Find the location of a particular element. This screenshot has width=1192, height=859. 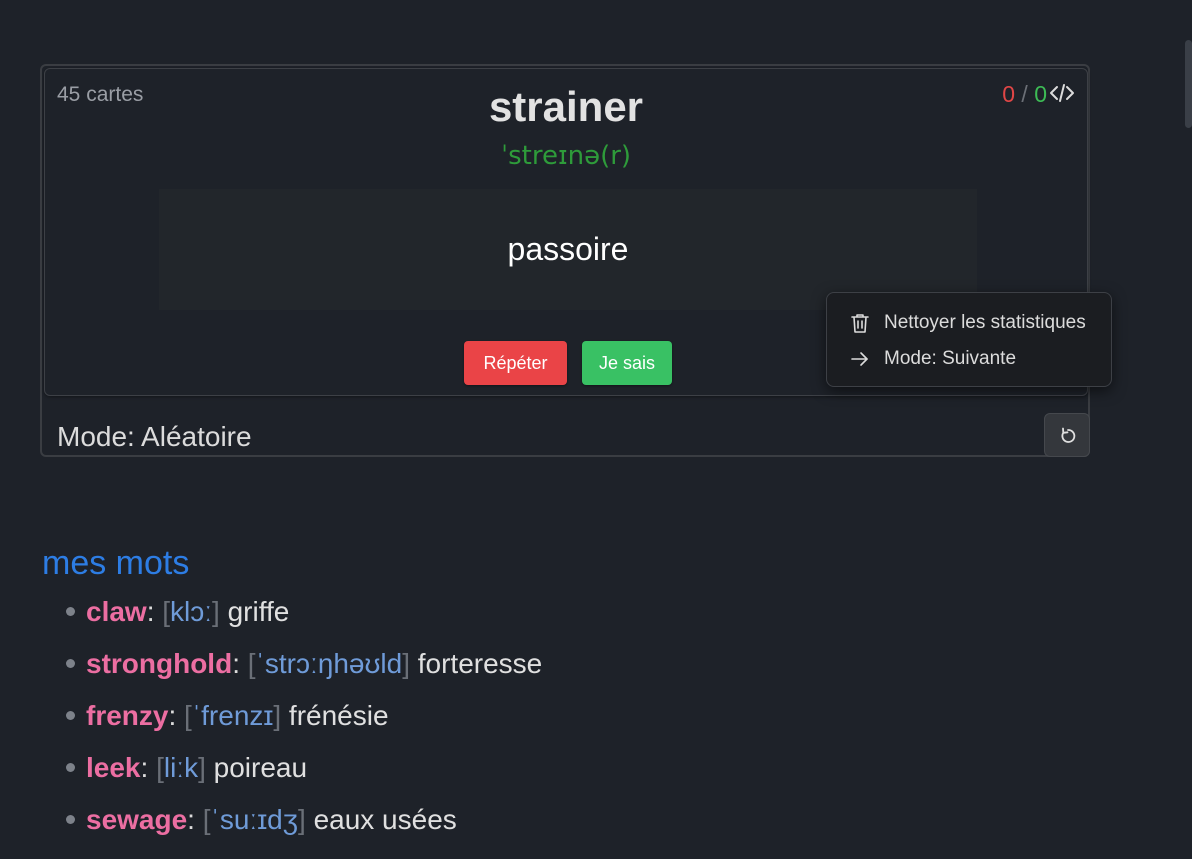

mode-label: Mode: Aléatoire is located at coordinates (154, 436).